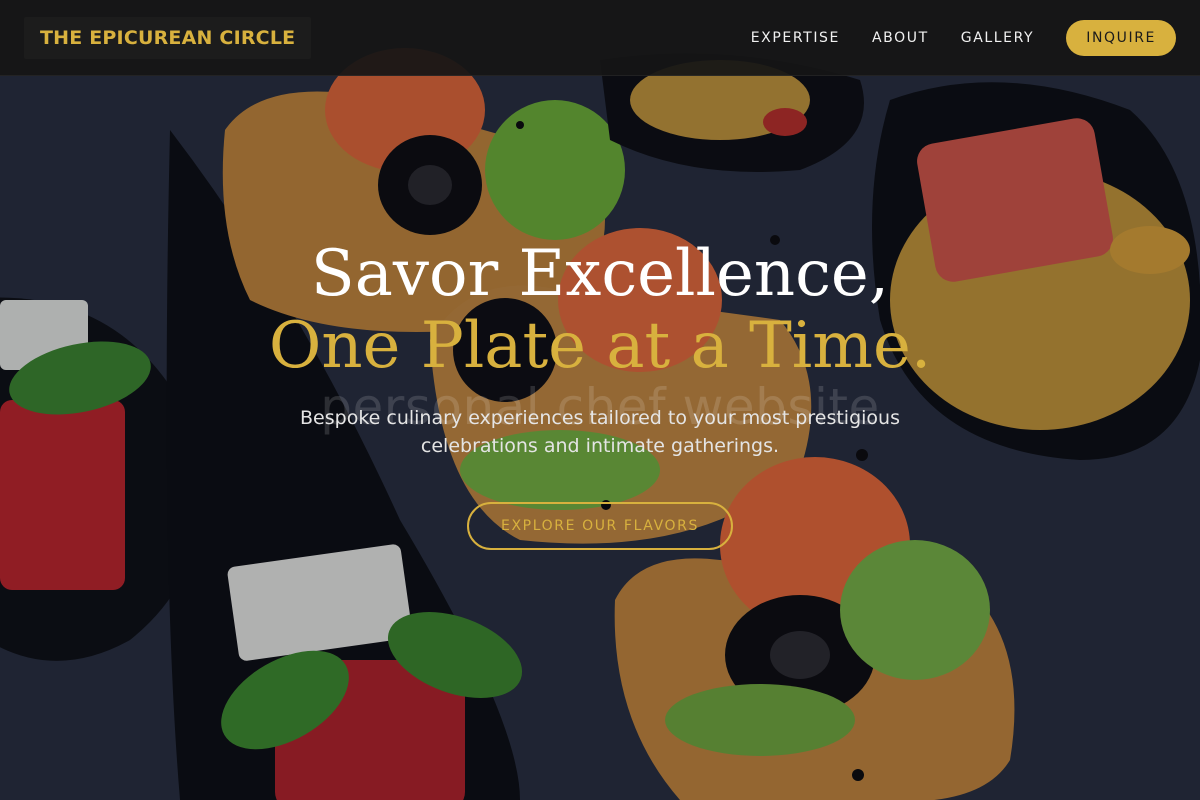  I want to click on headline-line-2: One Plate at a Time., so click(600, 346).